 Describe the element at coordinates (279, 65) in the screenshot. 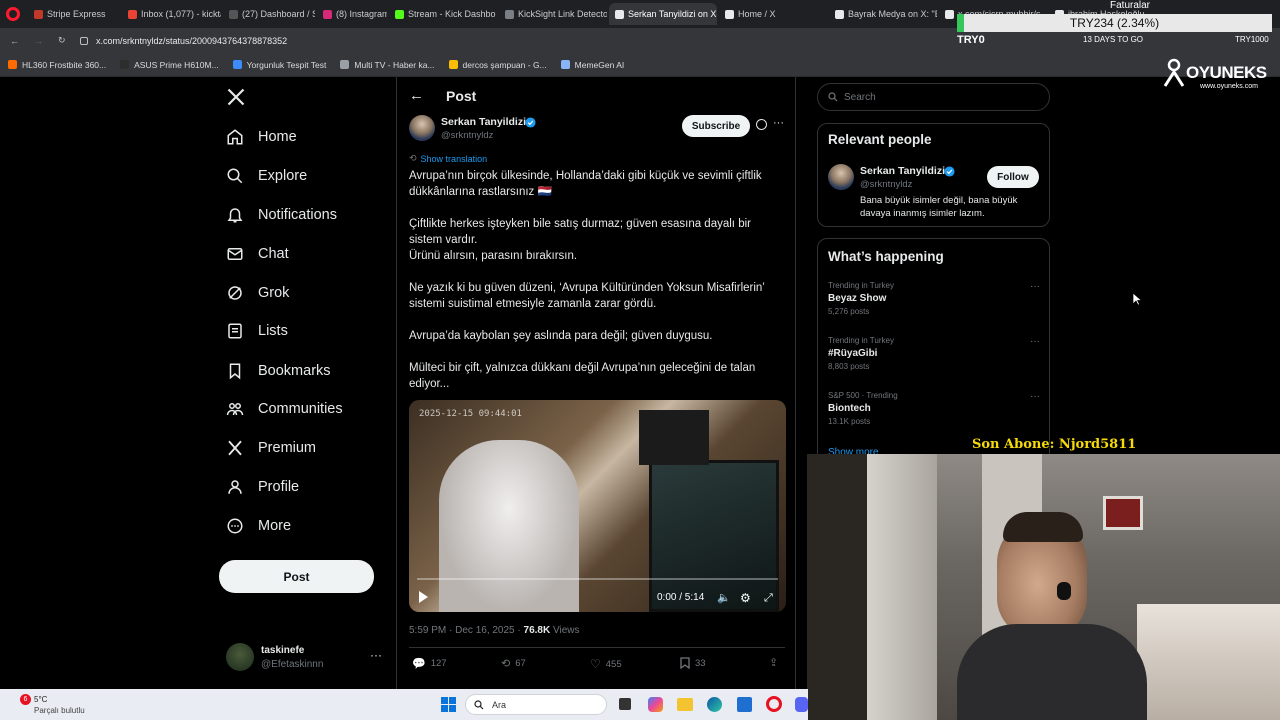

I see `bookmark-item: Yorgunluk Tespit Test` at that location.